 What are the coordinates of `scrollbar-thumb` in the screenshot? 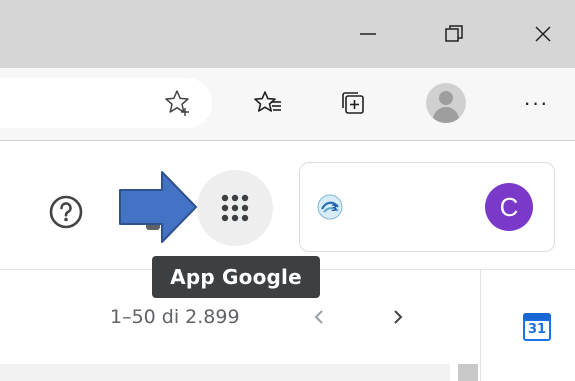 It's located at (468, 372).